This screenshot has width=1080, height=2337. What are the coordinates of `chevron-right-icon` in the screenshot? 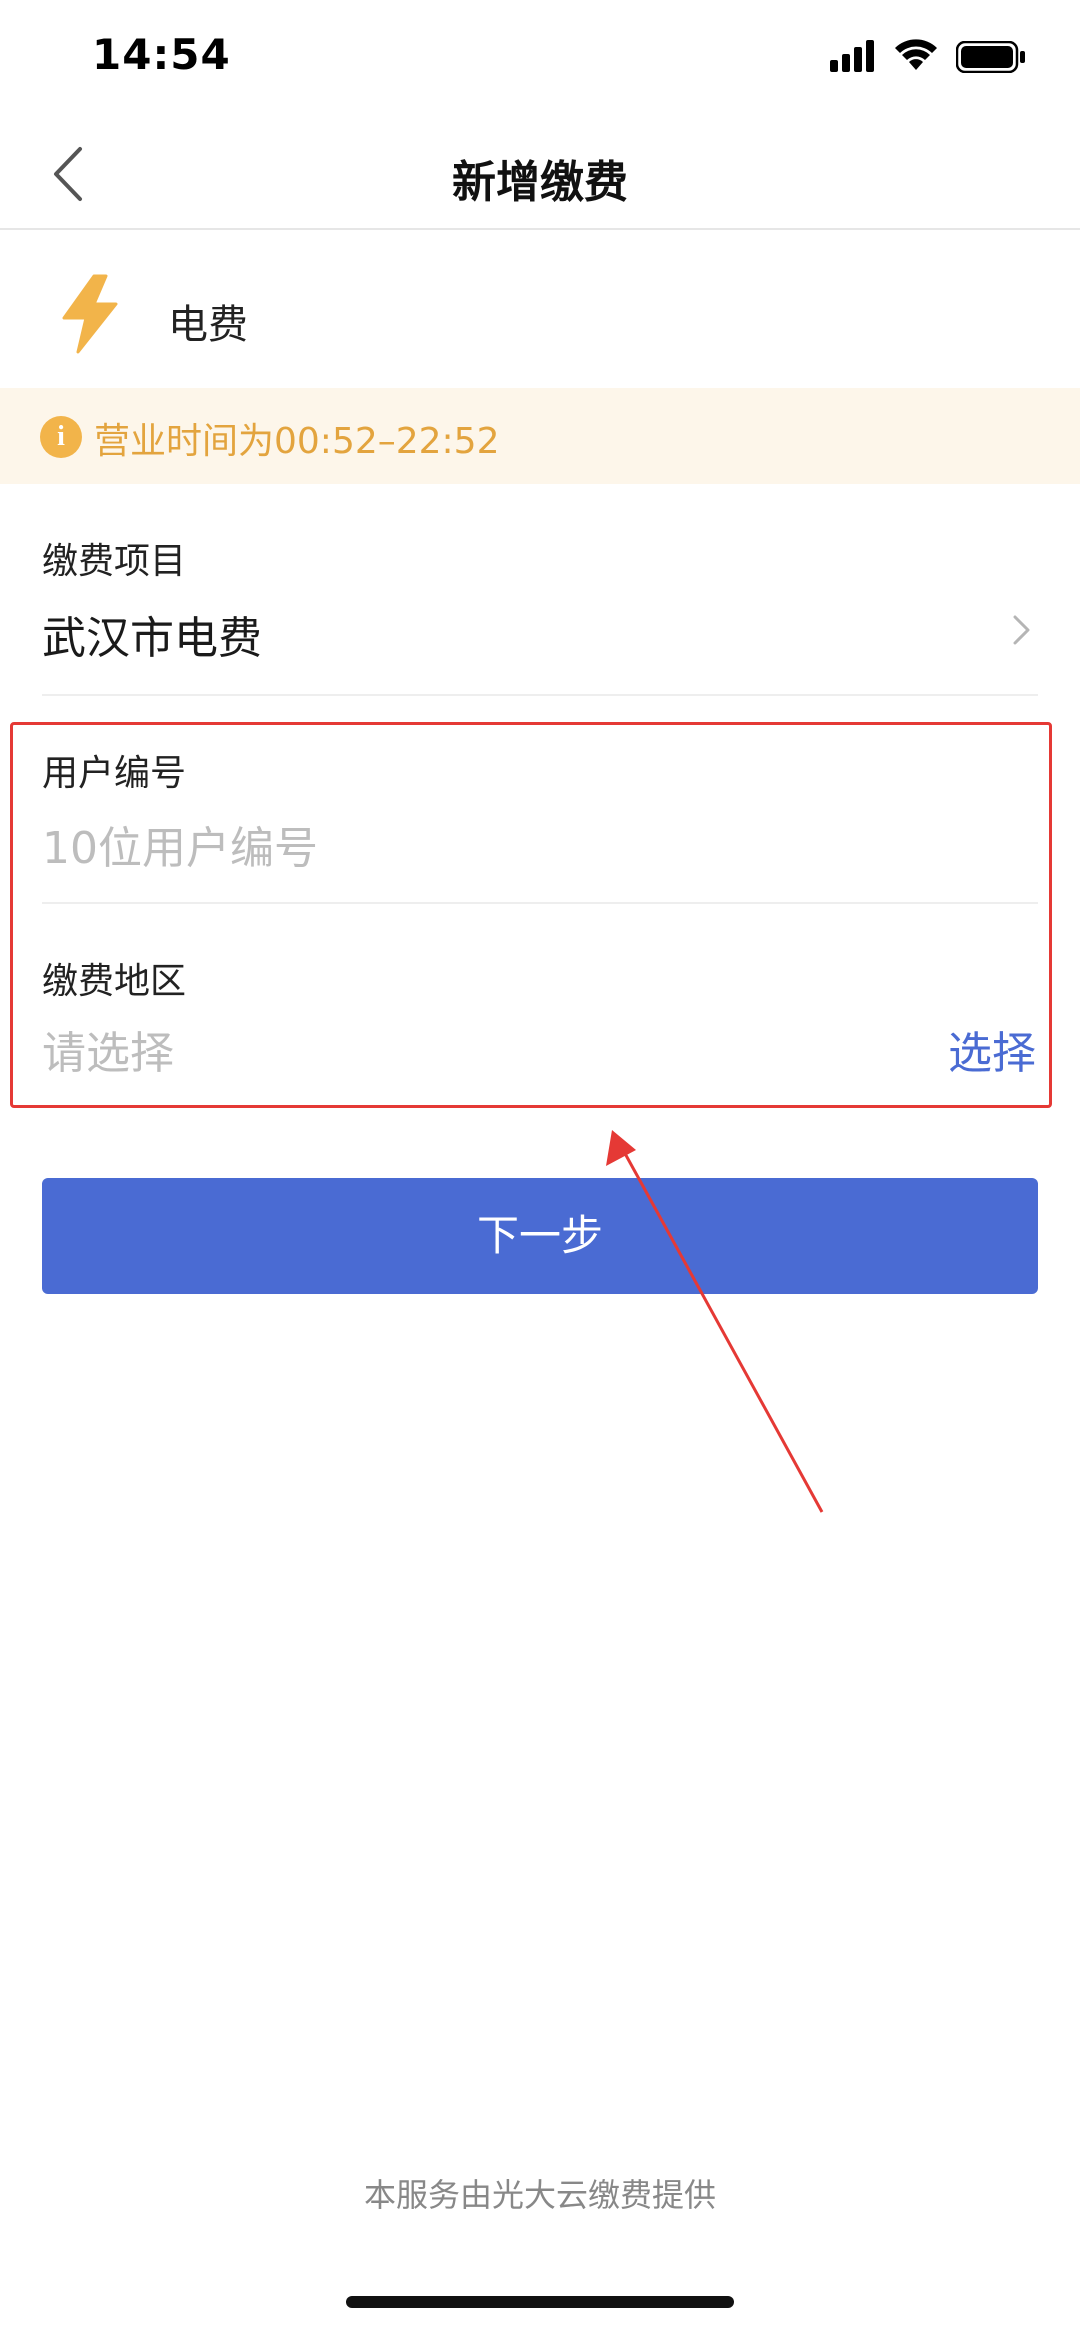 It's located at (1022, 630).